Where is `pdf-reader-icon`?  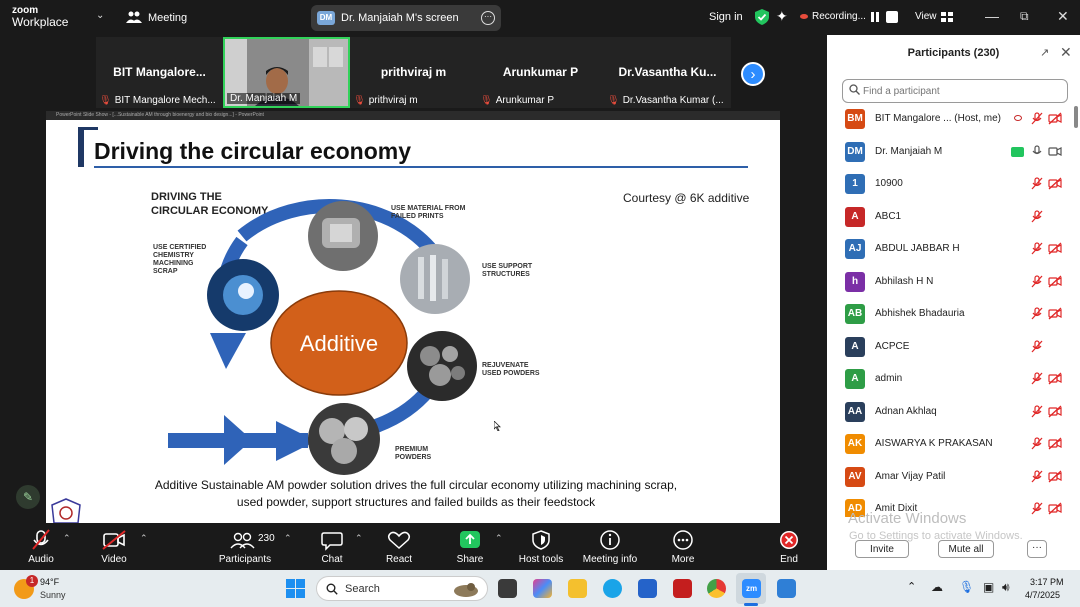
pdf-reader-icon is located at coordinates (682, 588).